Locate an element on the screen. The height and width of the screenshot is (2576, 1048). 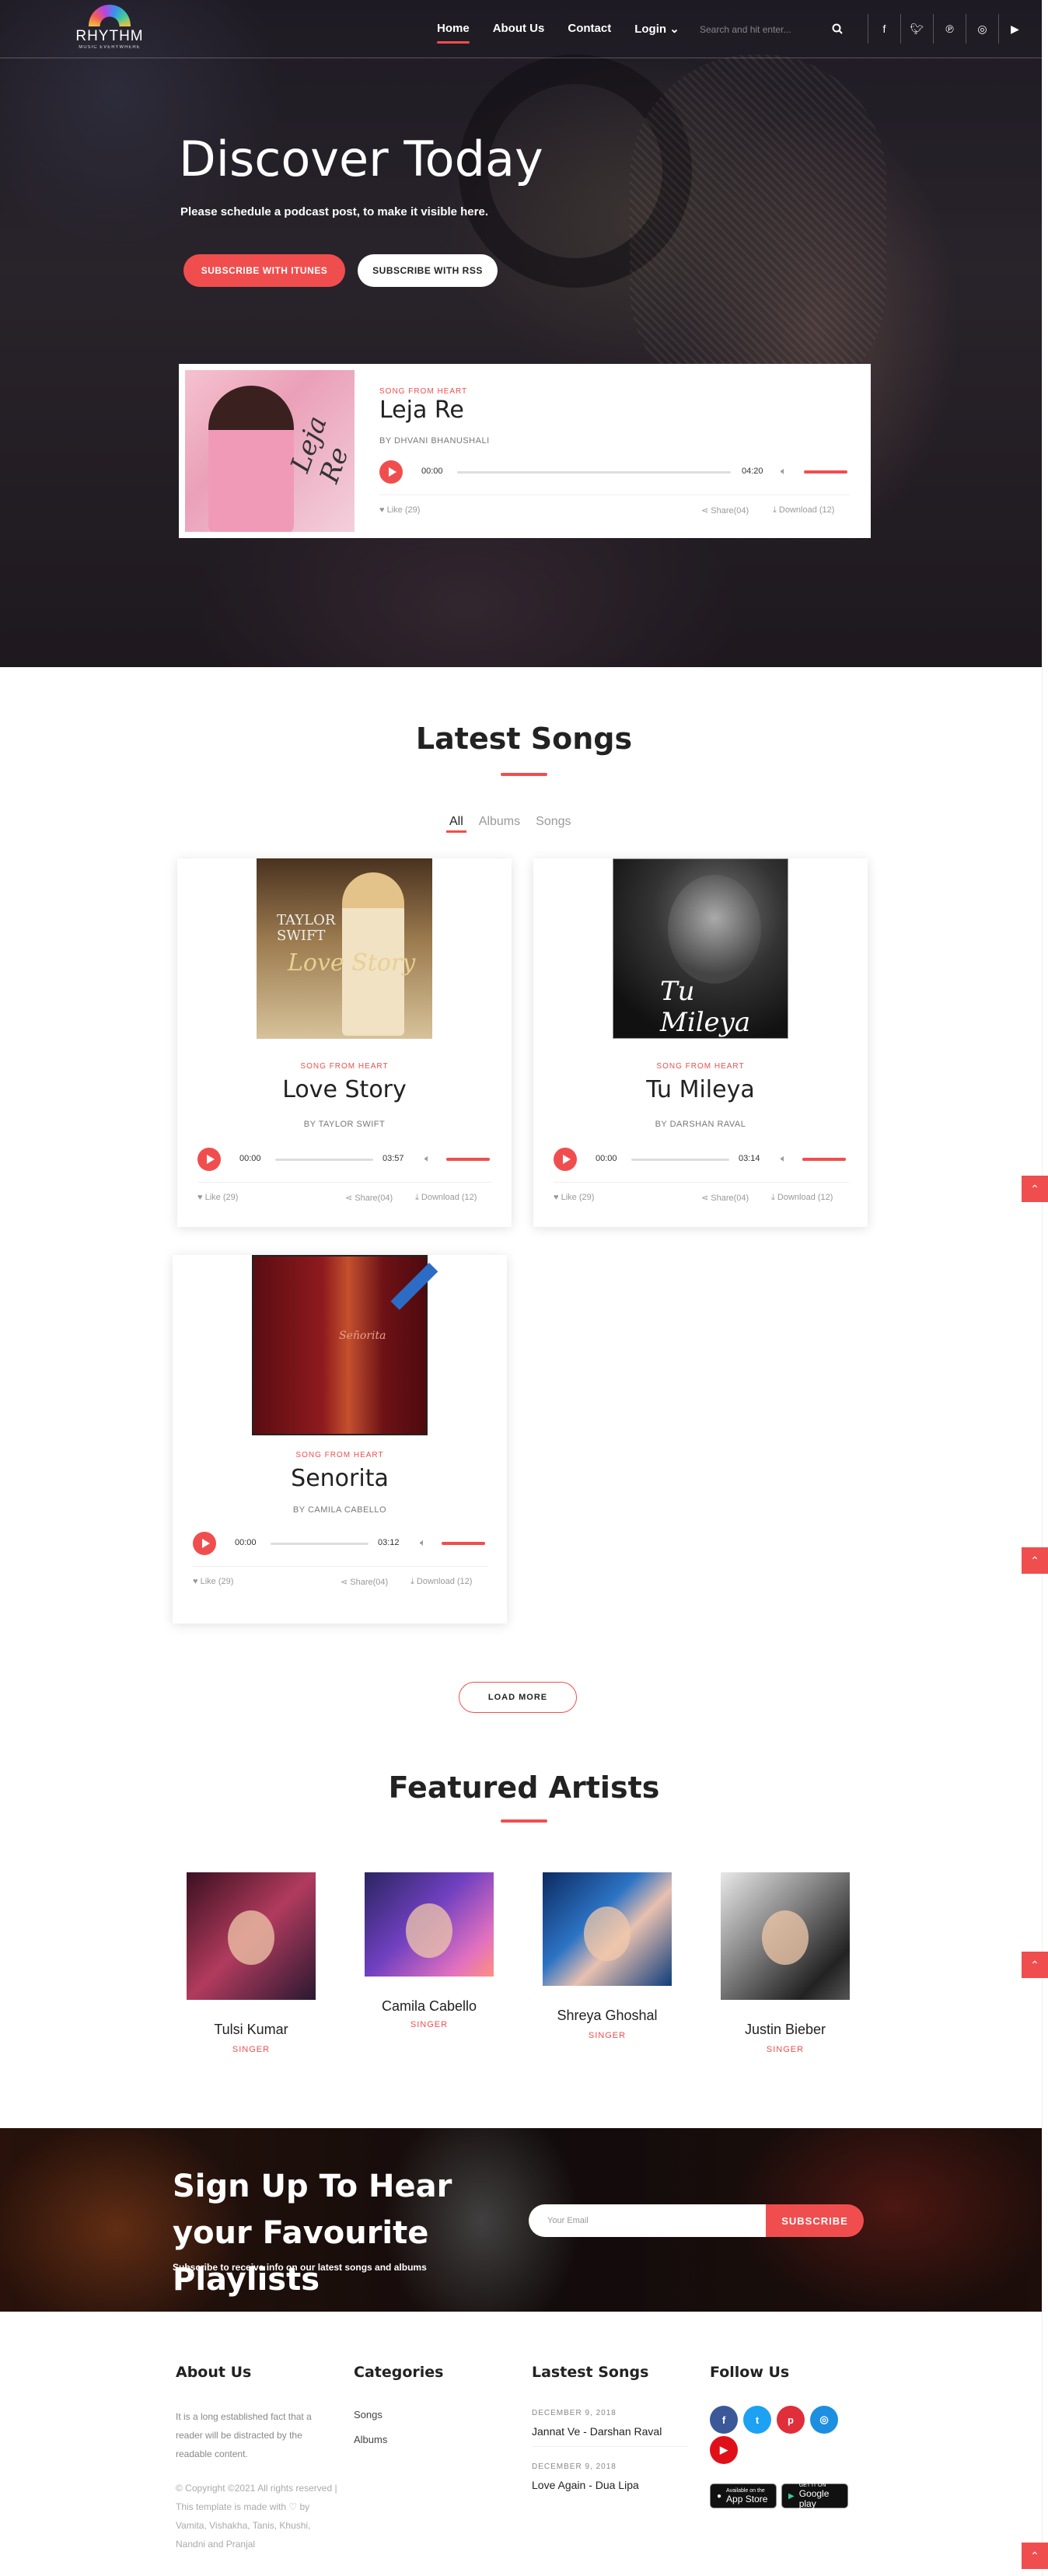
song-cover: Señorita is located at coordinates (345, 1345).